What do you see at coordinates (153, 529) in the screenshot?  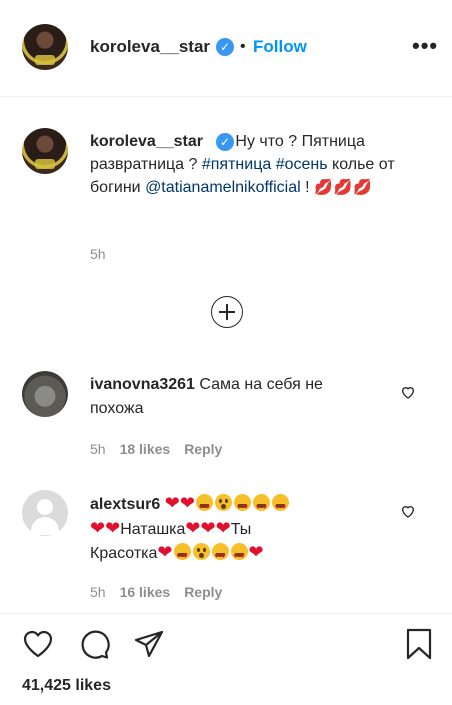 I see `comment-text: Наташка` at bounding box center [153, 529].